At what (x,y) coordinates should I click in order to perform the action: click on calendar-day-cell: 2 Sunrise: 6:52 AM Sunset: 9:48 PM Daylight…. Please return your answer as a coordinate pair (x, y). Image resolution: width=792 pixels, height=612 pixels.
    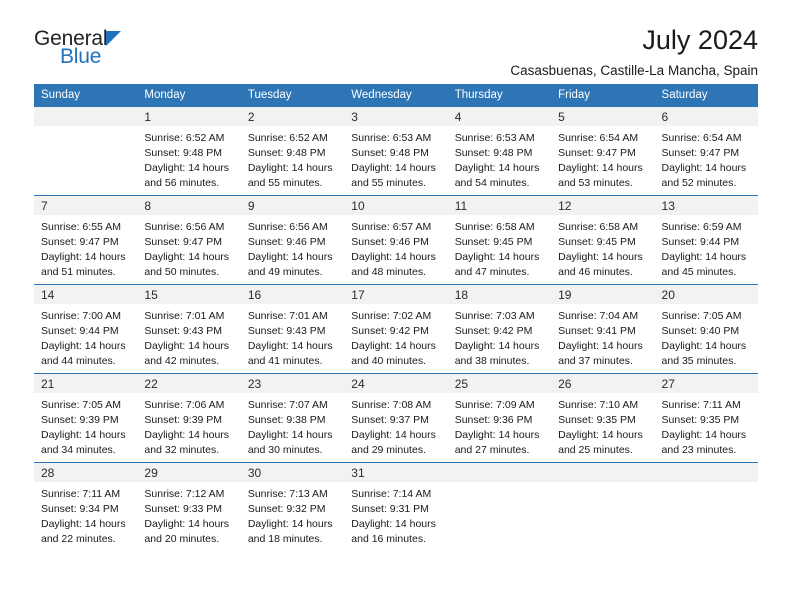
    Looking at the image, I should click on (292, 151).